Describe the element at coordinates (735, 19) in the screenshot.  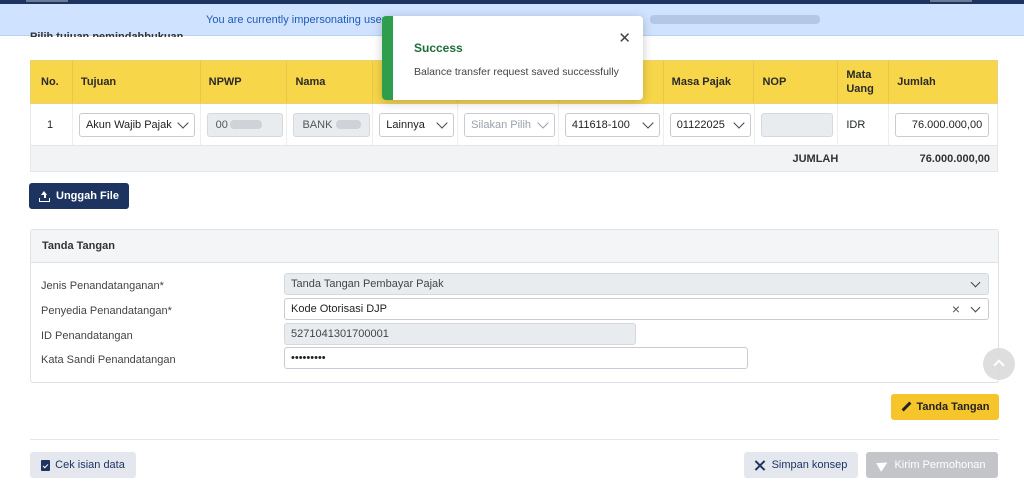
I see `impersonated-user-redacted` at that location.